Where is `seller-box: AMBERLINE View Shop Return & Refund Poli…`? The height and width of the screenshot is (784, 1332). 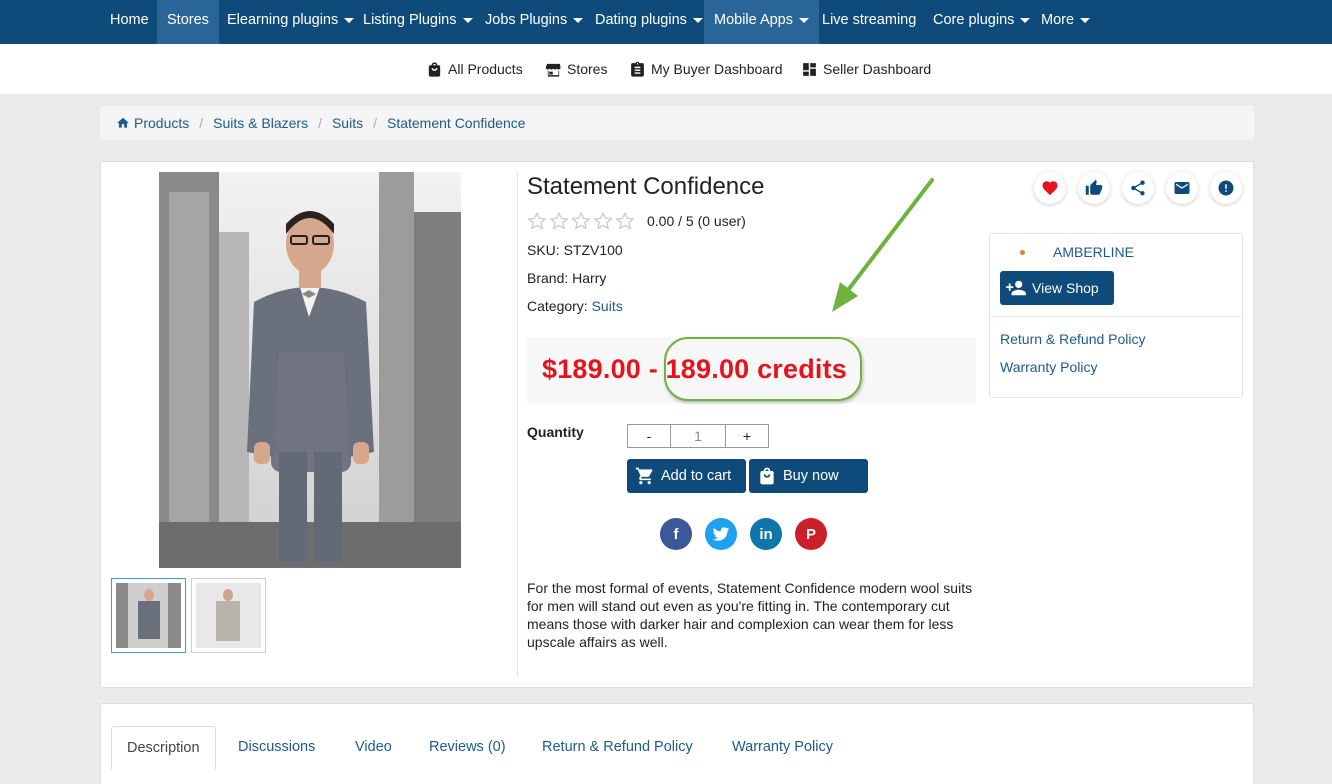
seller-box: AMBERLINE View Shop Return & Refund Poli… is located at coordinates (1116, 315).